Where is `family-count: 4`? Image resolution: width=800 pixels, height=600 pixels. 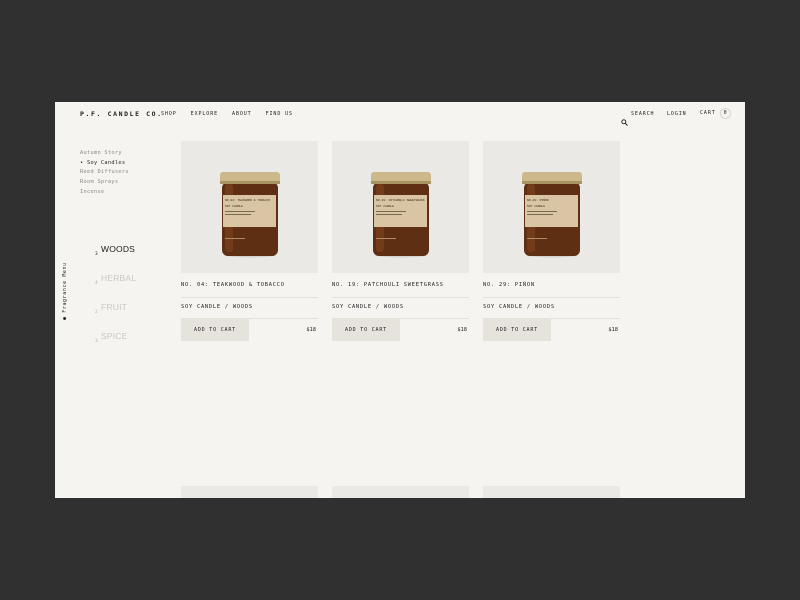 family-count: 4 is located at coordinates (96, 283).